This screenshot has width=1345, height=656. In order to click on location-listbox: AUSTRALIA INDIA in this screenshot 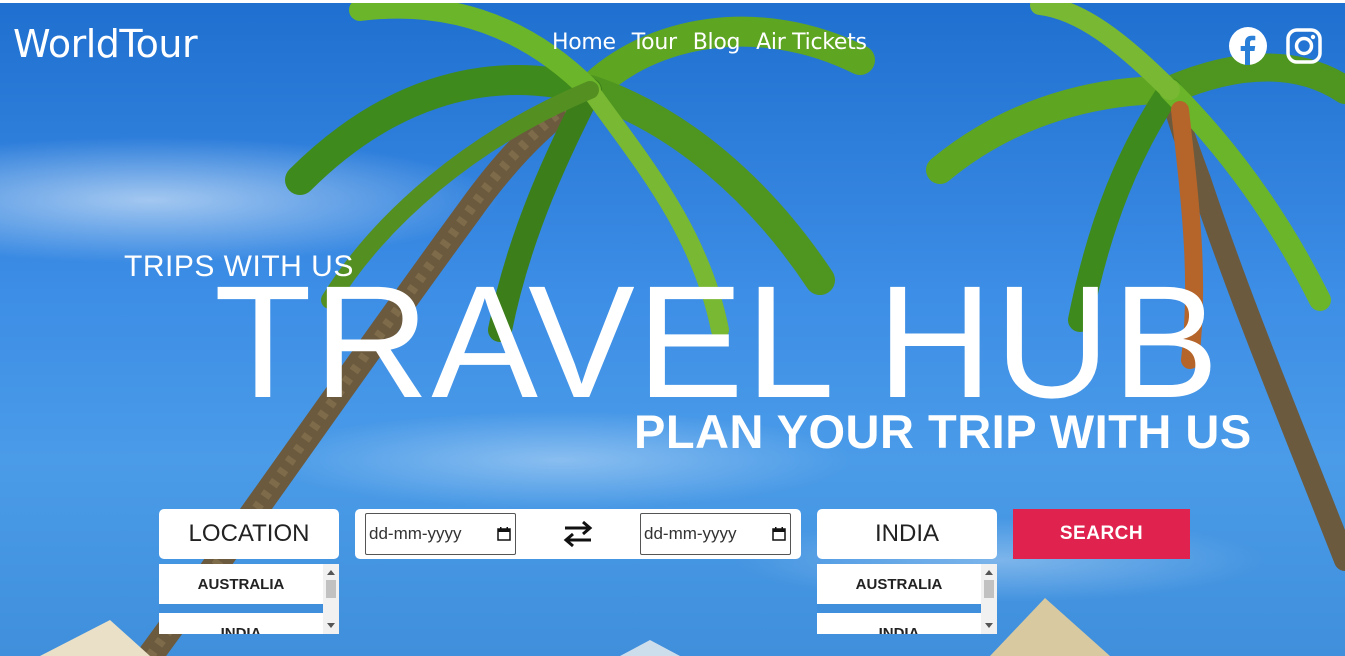, I will do `click(249, 599)`.